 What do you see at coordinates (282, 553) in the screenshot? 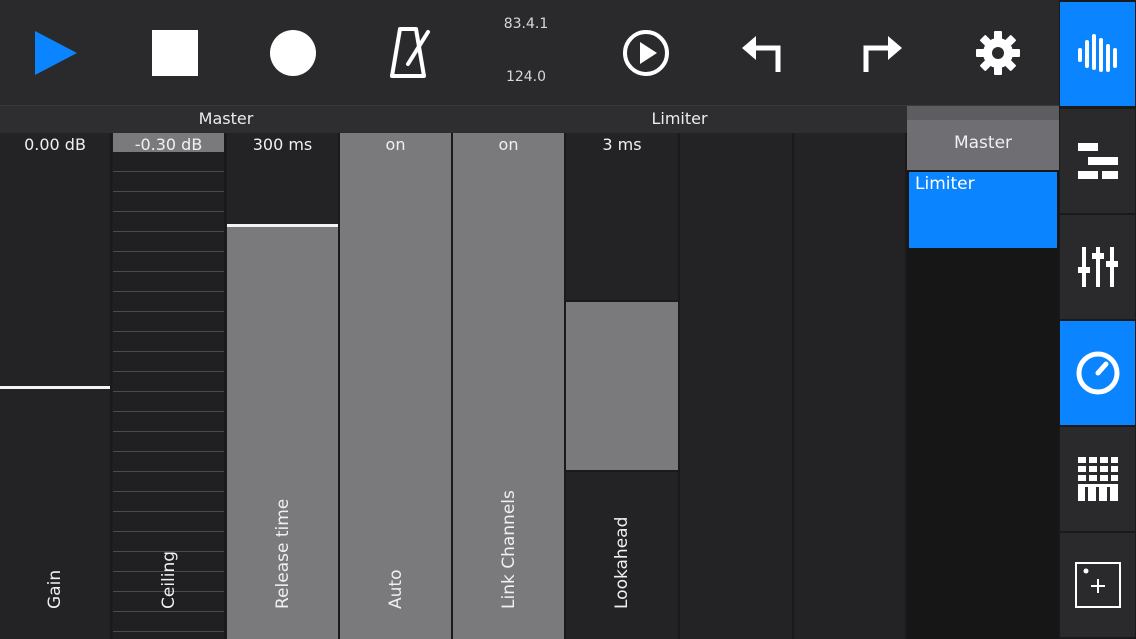
I see `release-time-label: Release time` at bounding box center [282, 553].